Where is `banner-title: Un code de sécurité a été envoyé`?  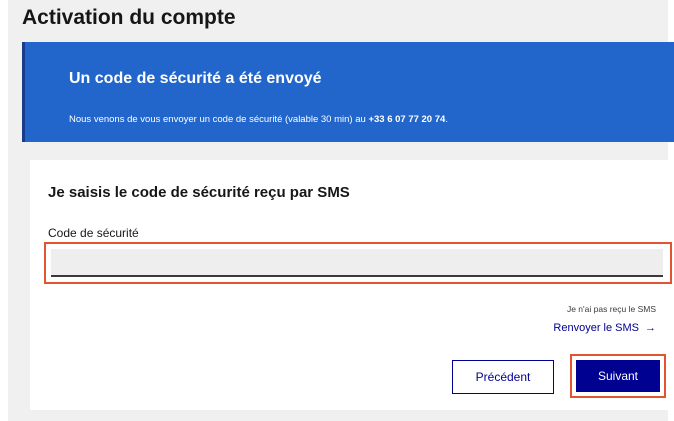 banner-title: Un code de sécurité a été envoyé is located at coordinates (195, 78).